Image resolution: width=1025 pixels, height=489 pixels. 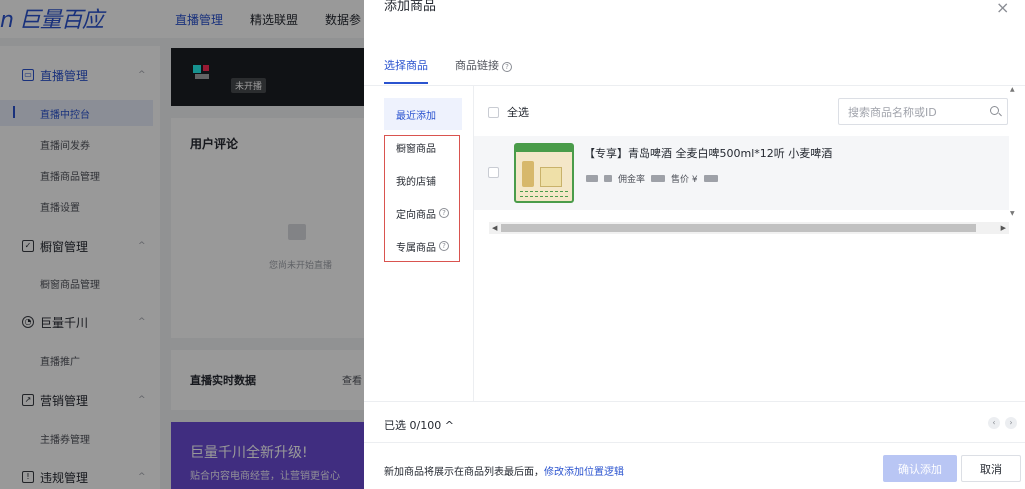 I want to click on select-all: 全选, so click(x=508, y=112).